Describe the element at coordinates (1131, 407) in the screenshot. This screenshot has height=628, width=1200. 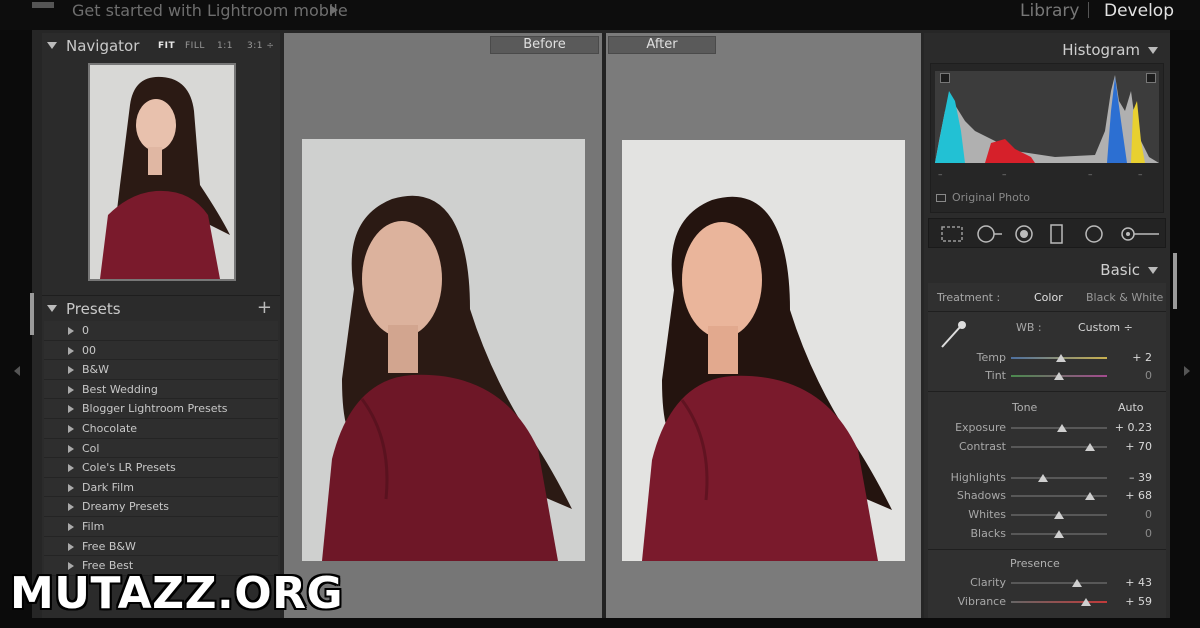
I see `tone-auto-button: Auto` at that location.